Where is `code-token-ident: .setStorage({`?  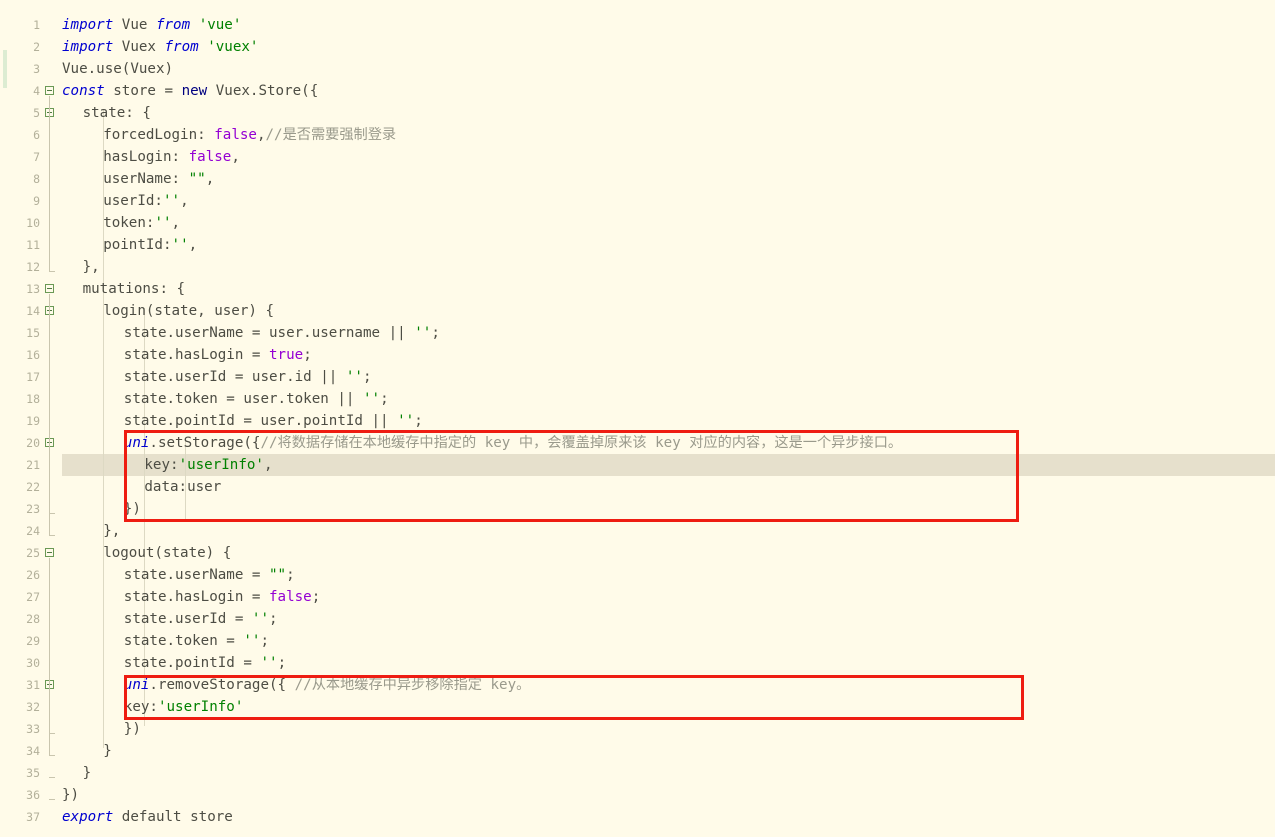
code-token-ident: .setStorage({ is located at coordinates (205, 443).